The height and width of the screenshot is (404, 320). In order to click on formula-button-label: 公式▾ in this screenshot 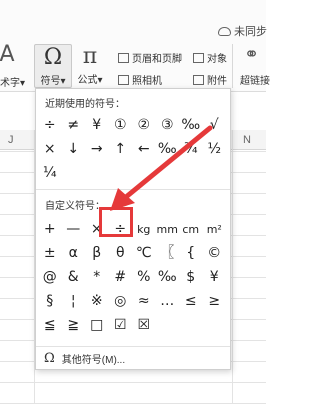, I will do `click(90, 80)`.